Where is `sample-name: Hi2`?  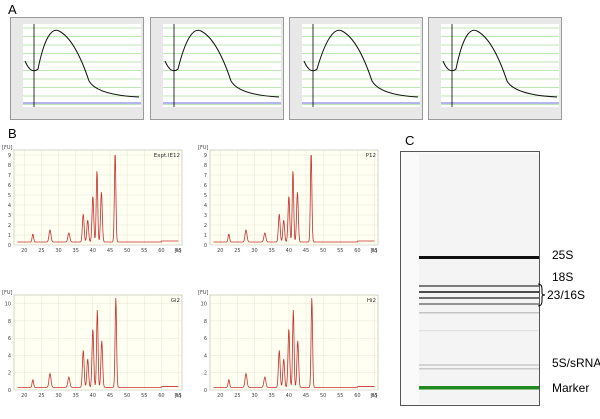
sample-name: Hi2 is located at coordinates (371, 301).